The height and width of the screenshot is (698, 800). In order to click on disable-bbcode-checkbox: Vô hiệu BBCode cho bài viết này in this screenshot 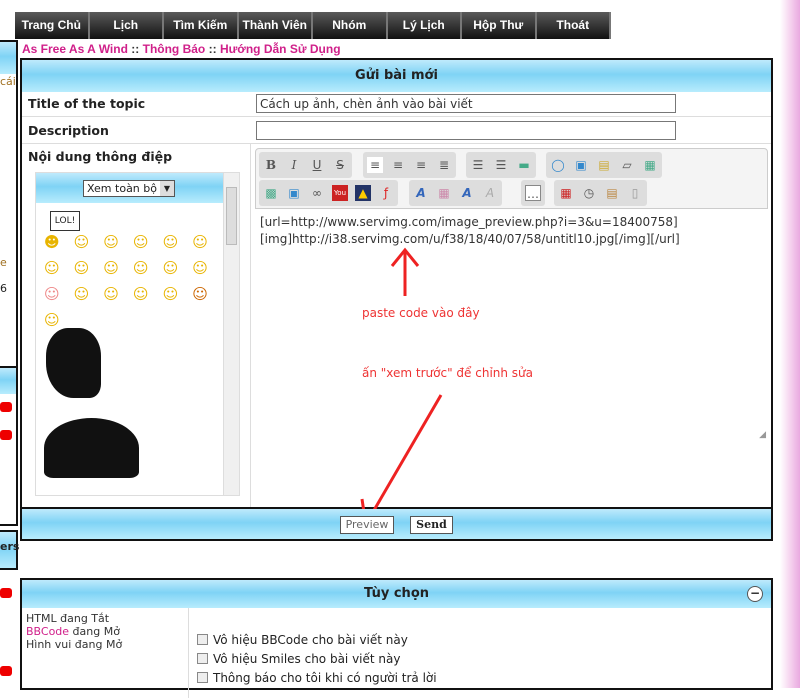, I will do `click(317, 639)`.